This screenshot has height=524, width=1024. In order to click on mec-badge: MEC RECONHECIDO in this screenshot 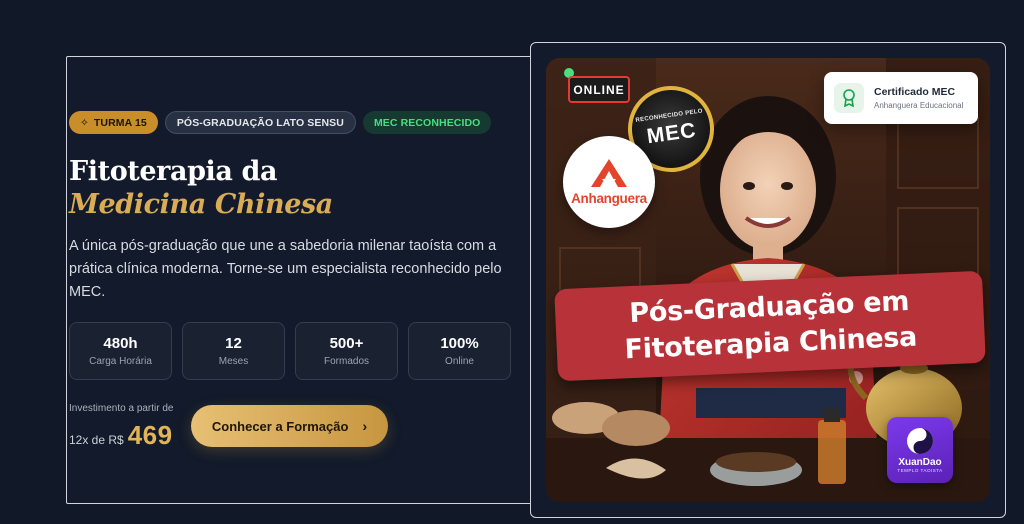, I will do `click(427, 122)`.